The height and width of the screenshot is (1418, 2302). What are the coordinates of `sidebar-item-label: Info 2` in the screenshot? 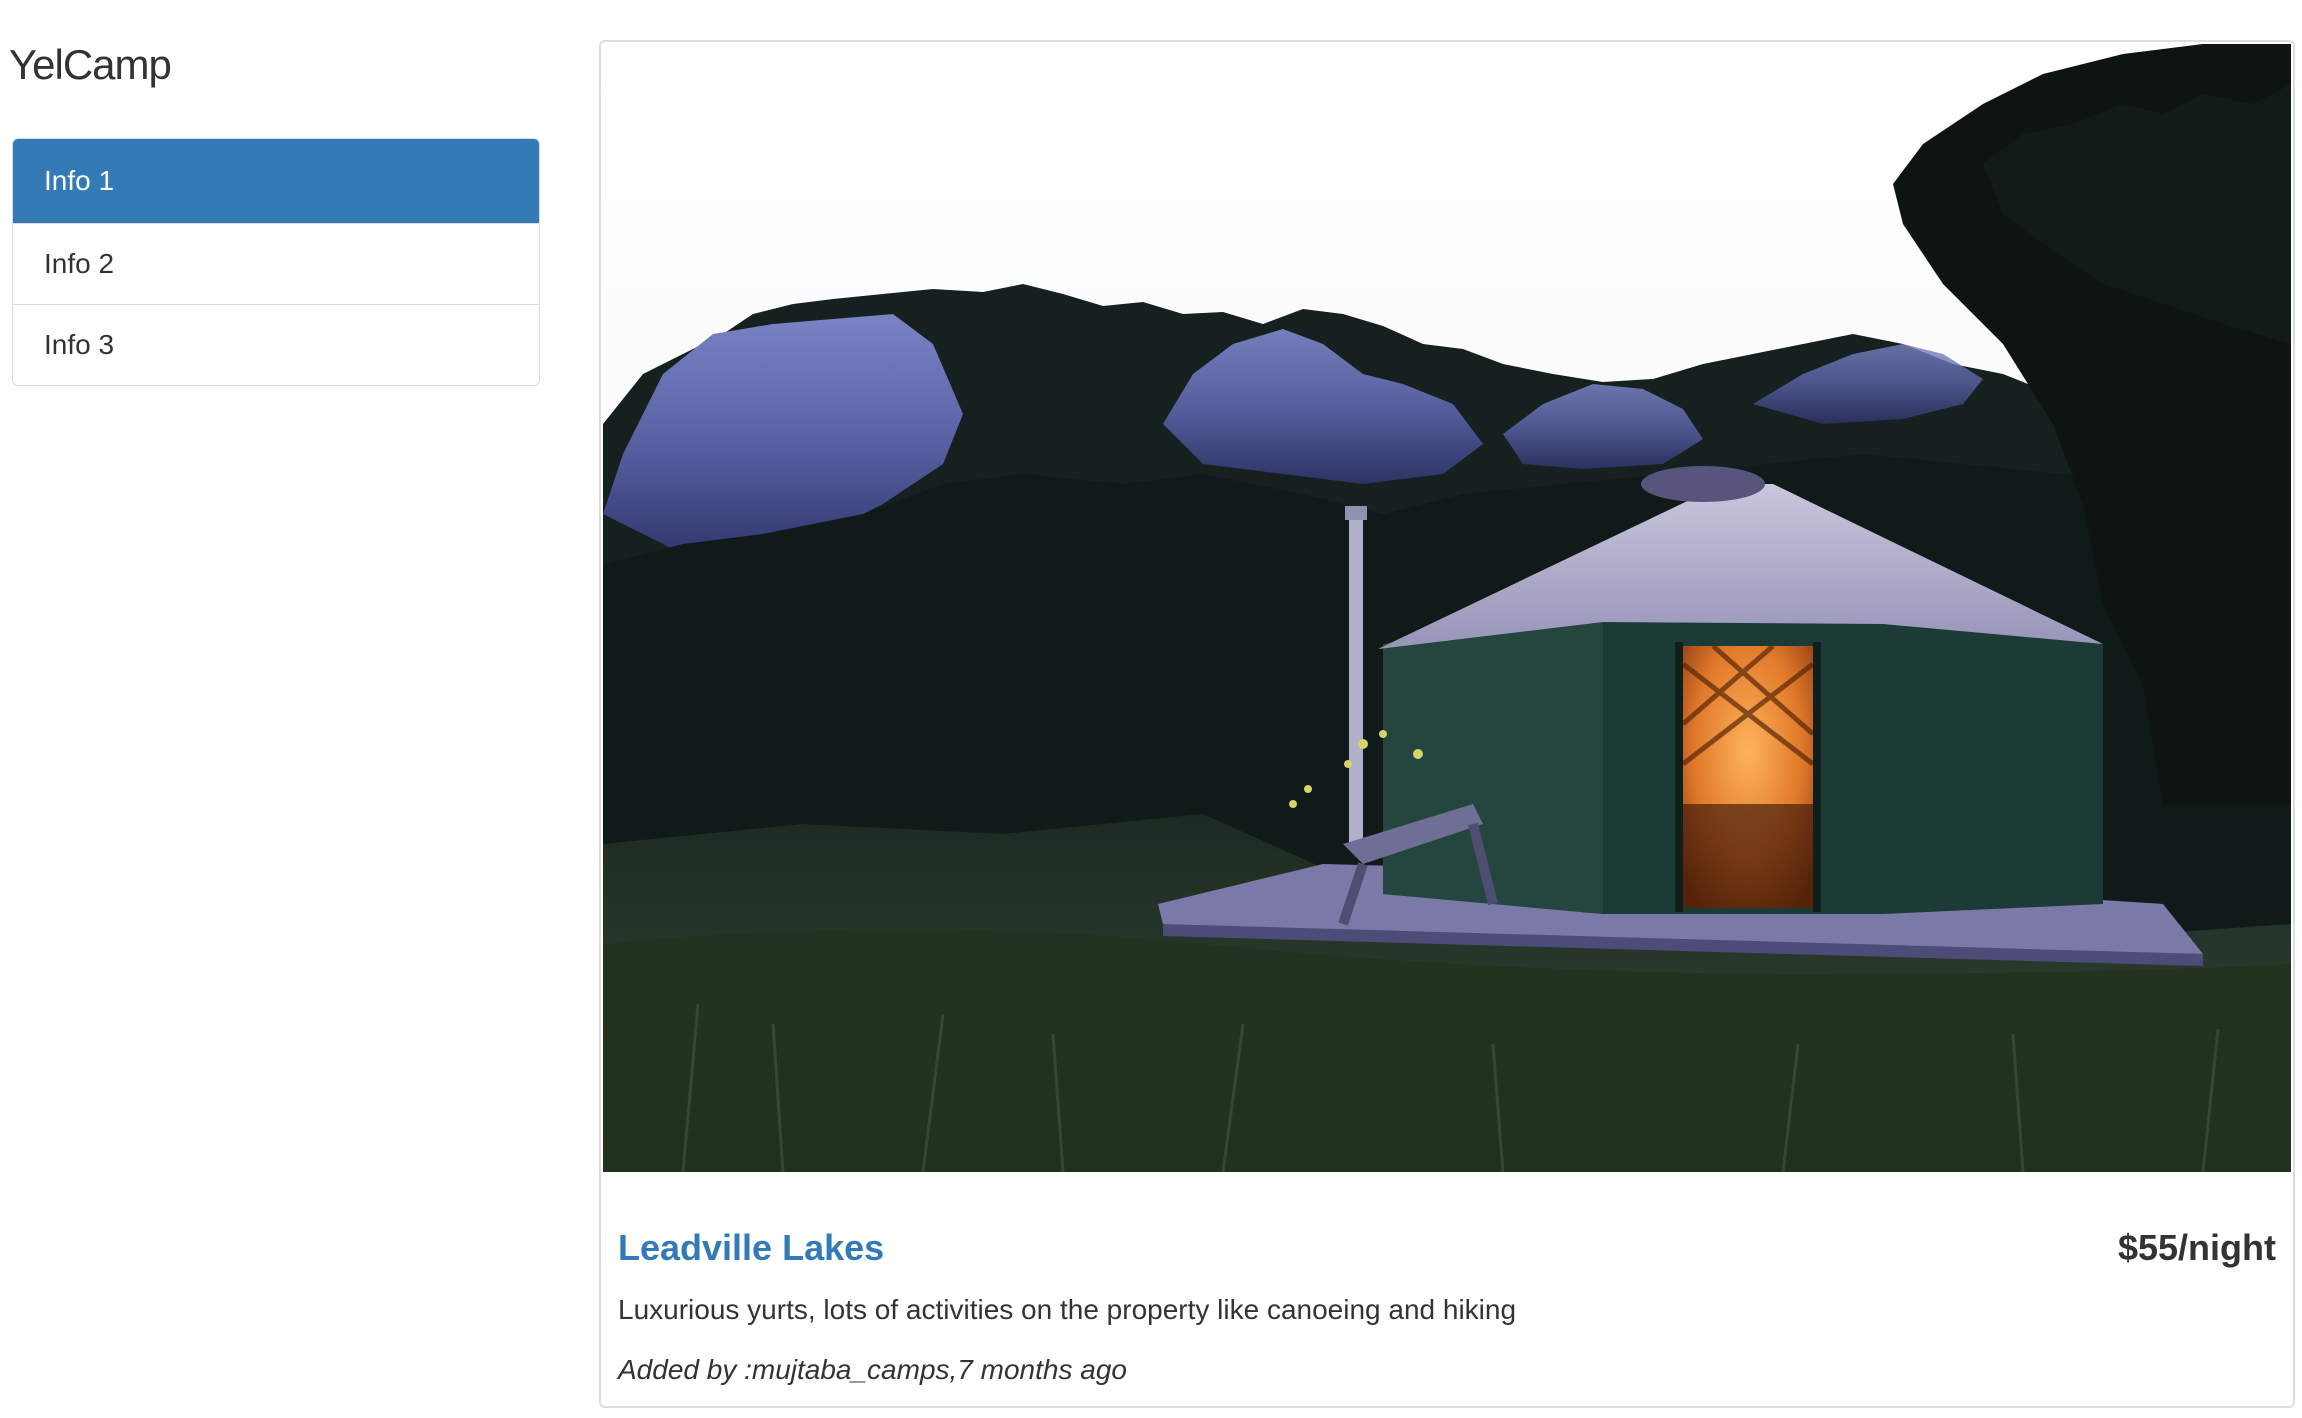 It's located at (79, 263).